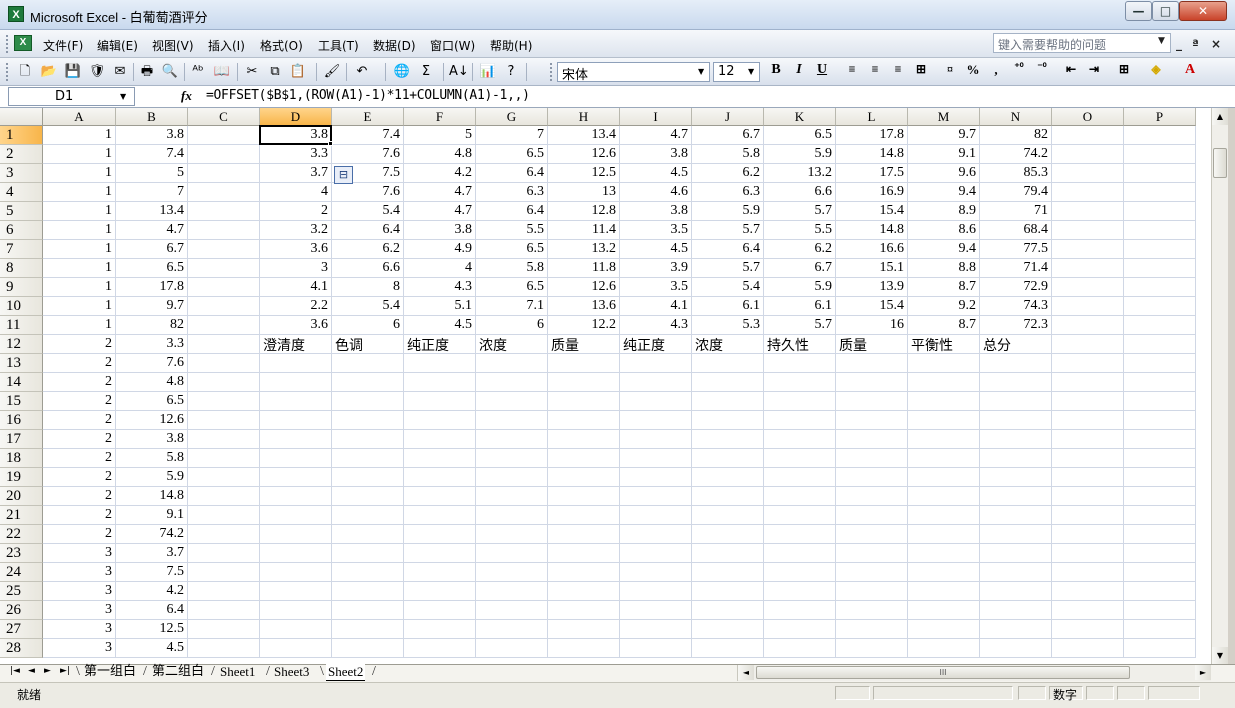 This screenshot has height=708, width=1235. I want to click on cell-f16, so click(440, 420).